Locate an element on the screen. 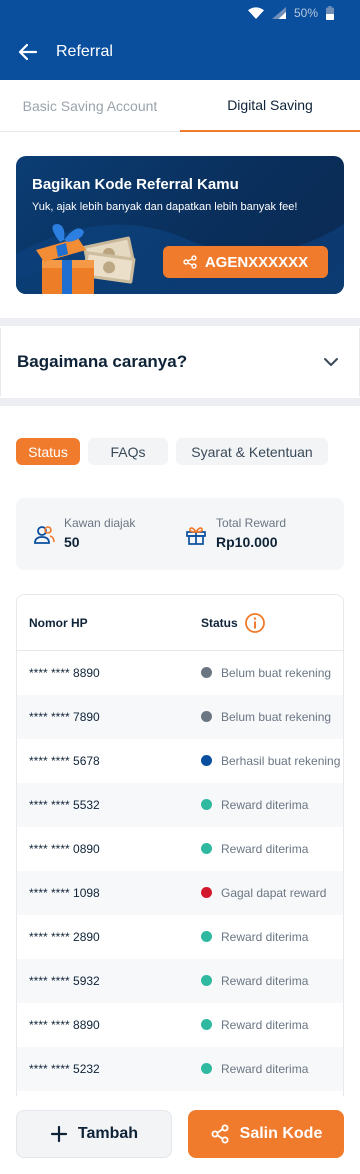 This screenshot has height=1174, width=360. info-icon is located at coordinates (255, 623).